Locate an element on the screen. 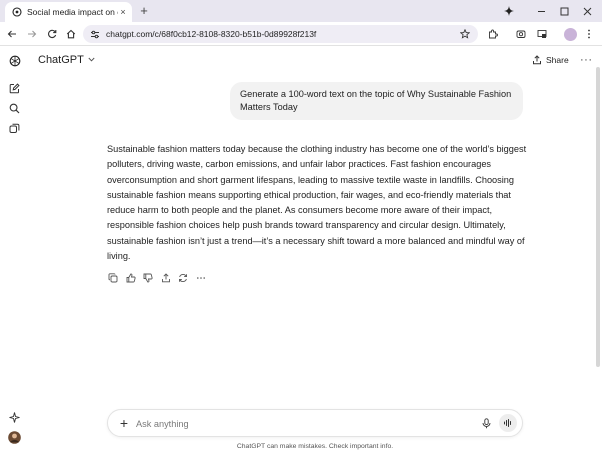  thumbs-up-icon is located at coordinates (131, 278).